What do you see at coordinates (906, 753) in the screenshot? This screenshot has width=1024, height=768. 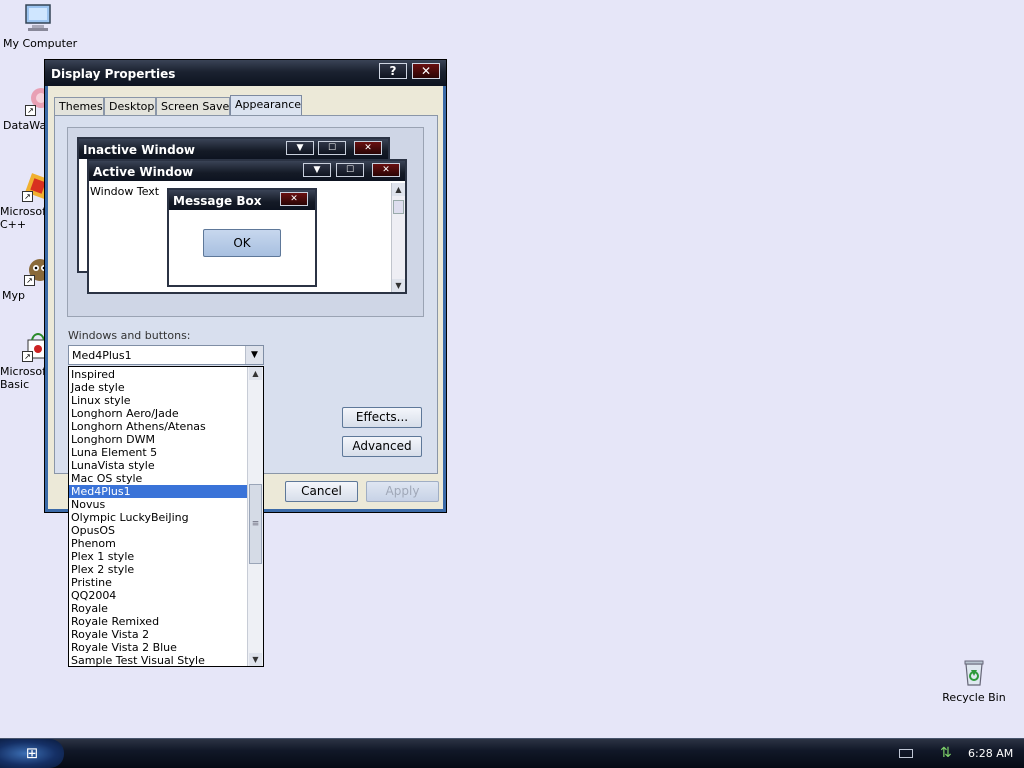 I see `keyboard-icon` at bounding box center [906, 753].